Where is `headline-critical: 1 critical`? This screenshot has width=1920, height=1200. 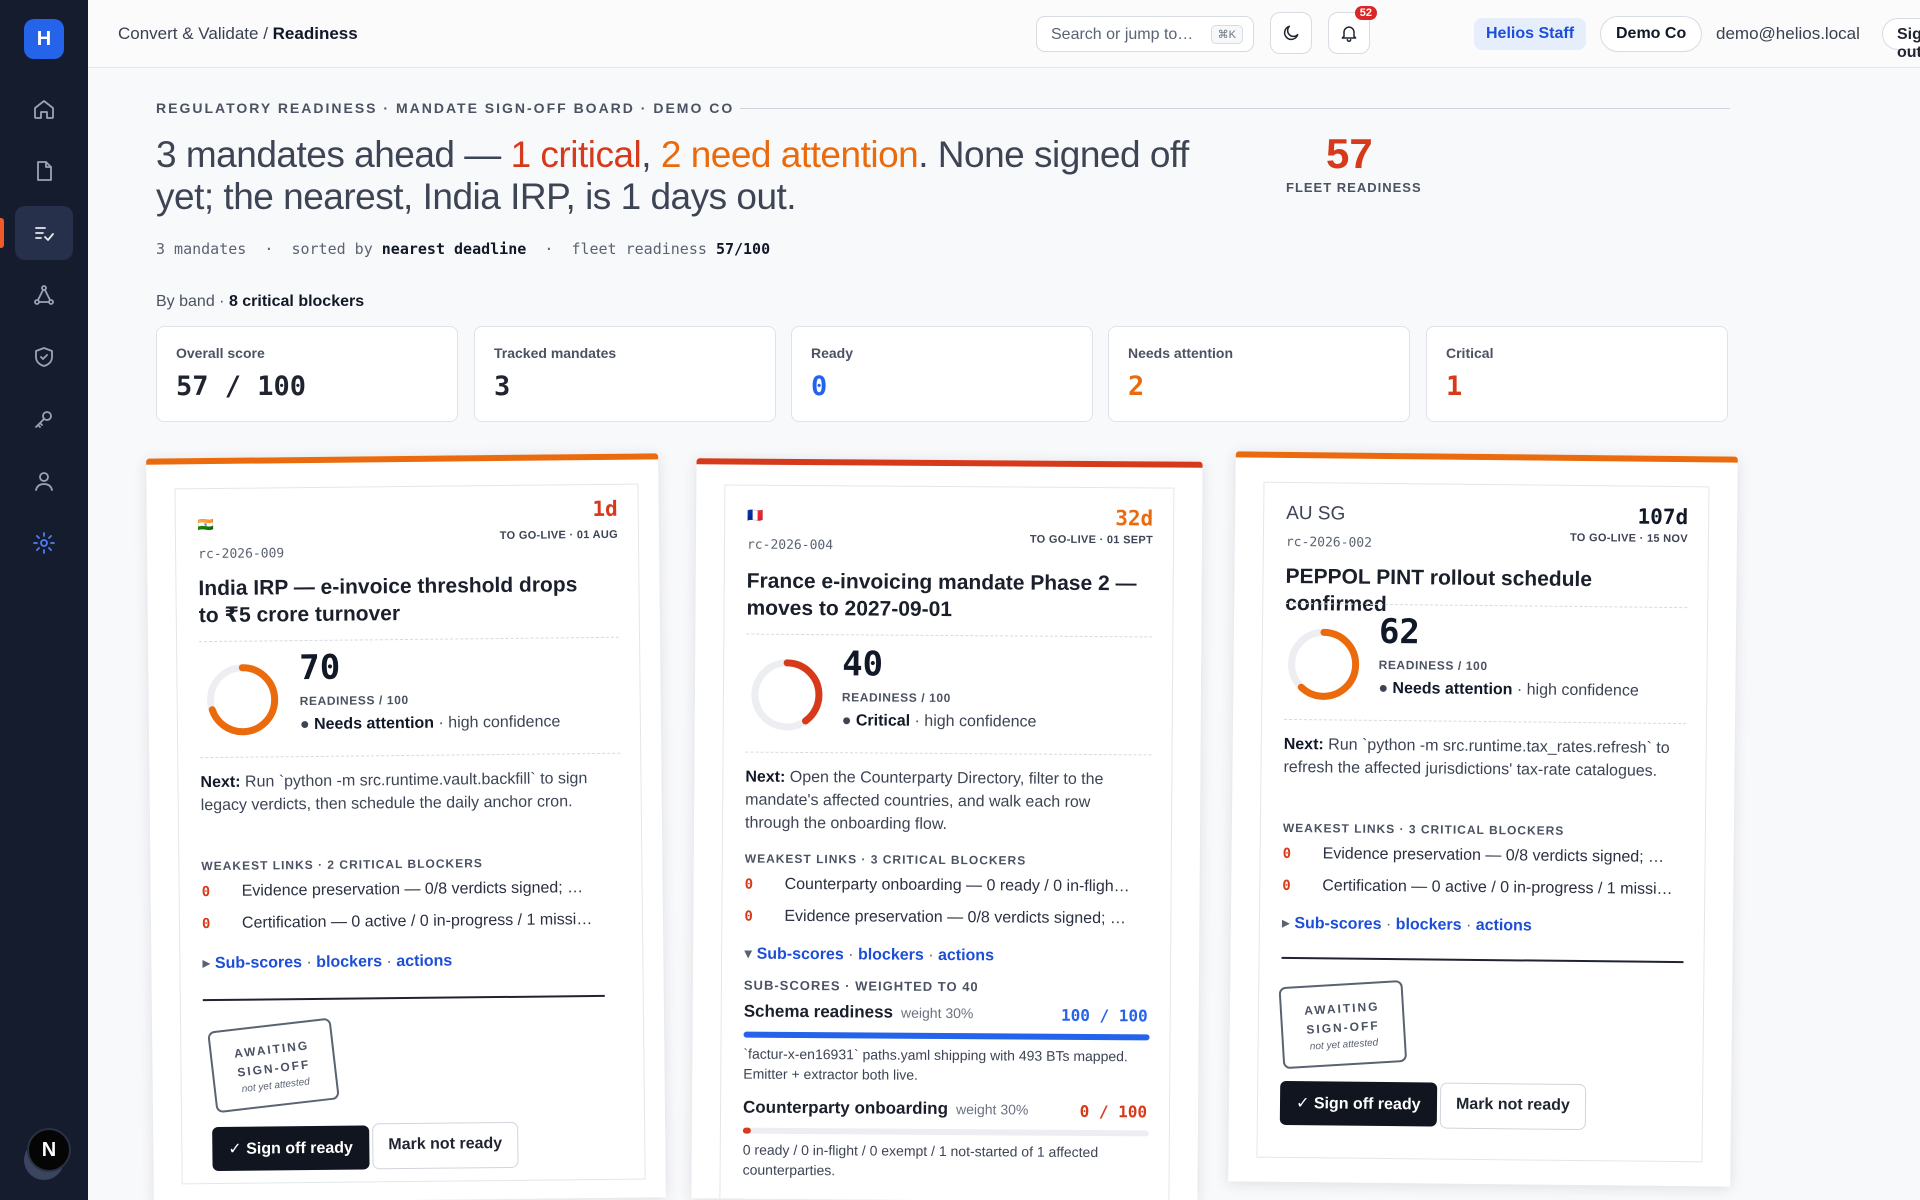
headline-critical: 1 critical is located at coordinates (576, 154).